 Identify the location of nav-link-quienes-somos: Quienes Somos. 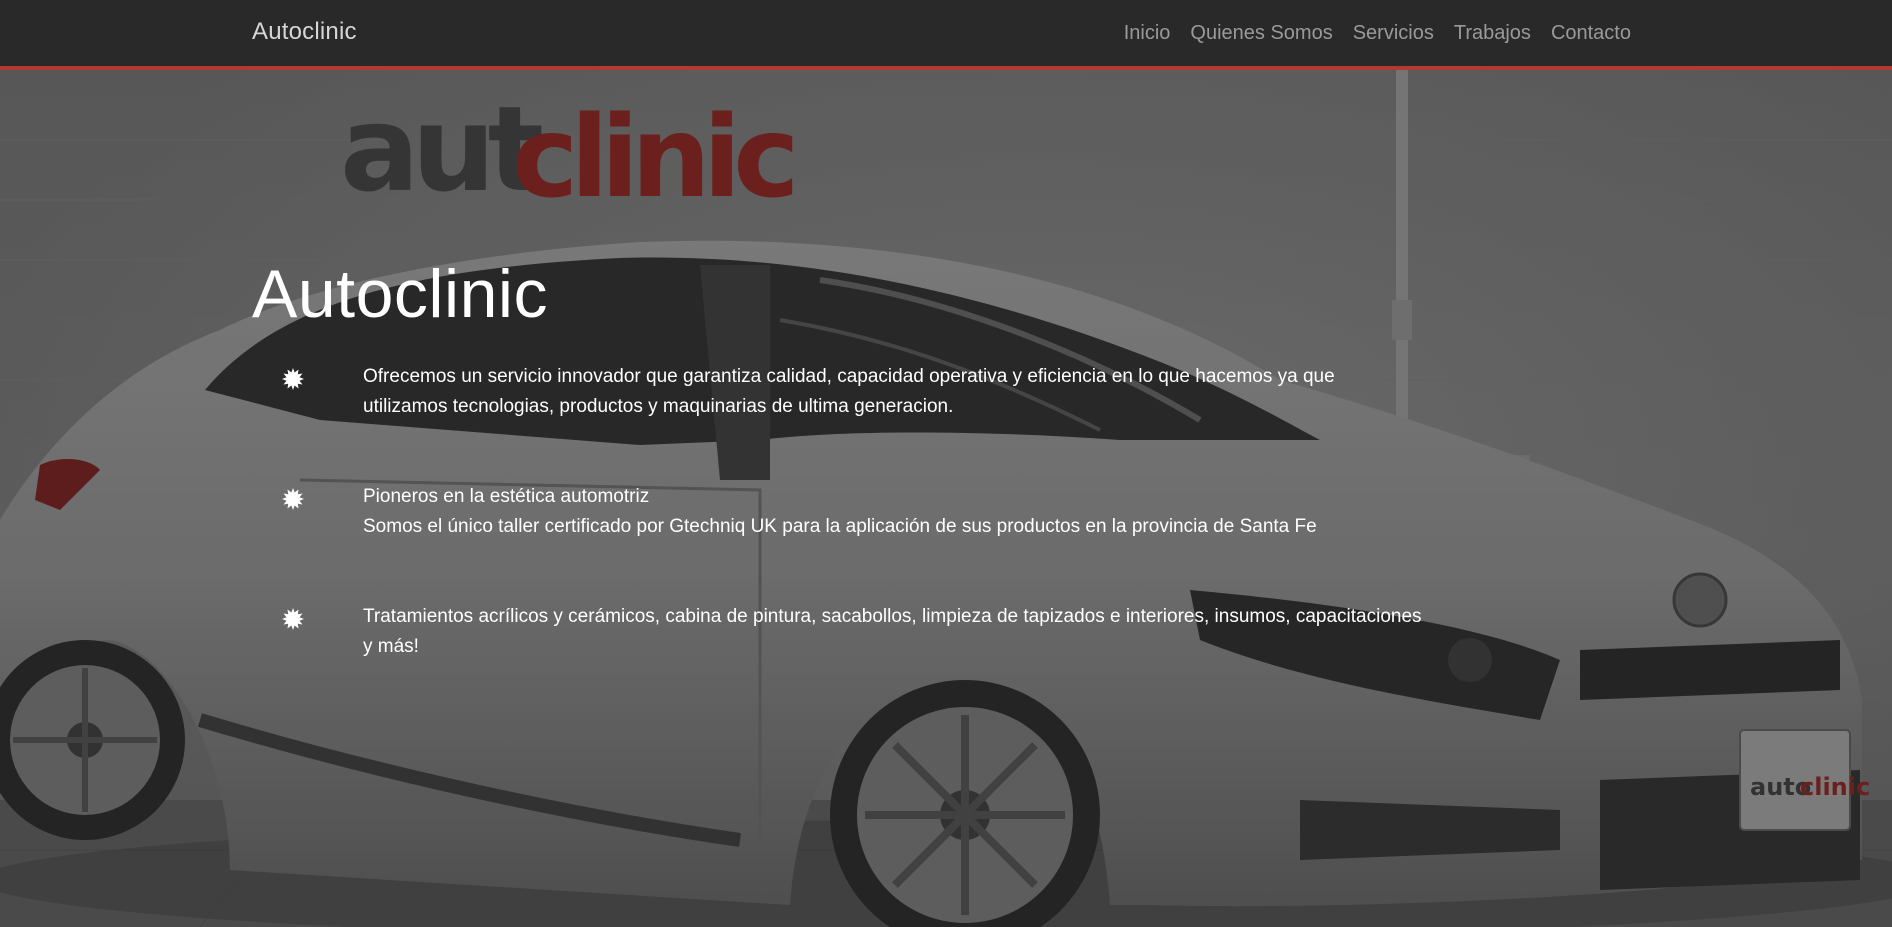
(1261, 33).